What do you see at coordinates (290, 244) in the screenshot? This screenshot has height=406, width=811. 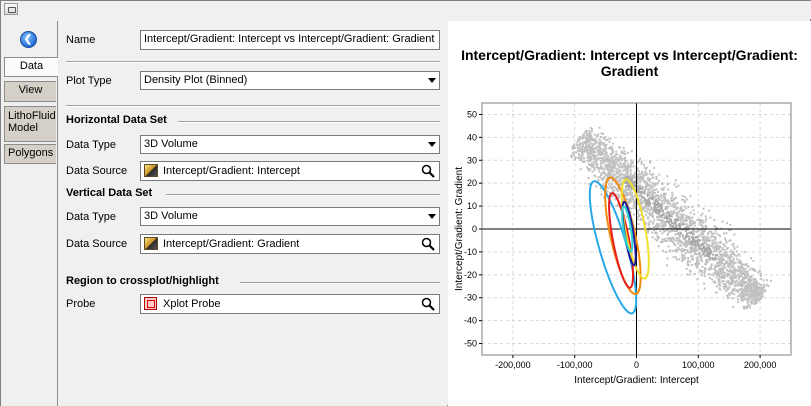 I see `v-data-source-field: Intercept/Gradient: Gradient` at bounding box center [290, 244].